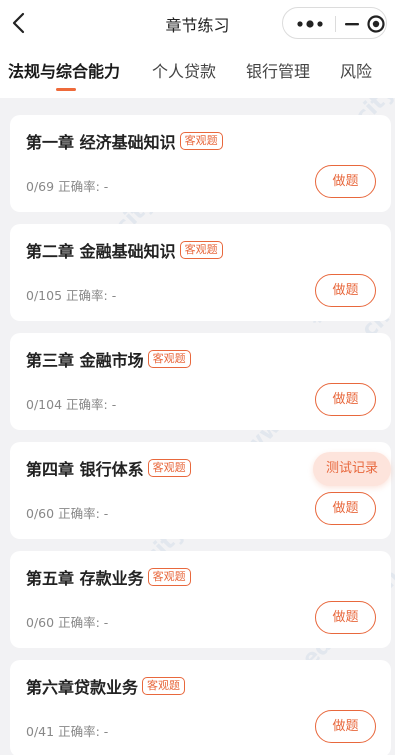 The image size is (395, 755). Describe the element at coordinates (101, 142) in the screenshot. I see `chapter-title: 第一章 经济基础知识` at that location.